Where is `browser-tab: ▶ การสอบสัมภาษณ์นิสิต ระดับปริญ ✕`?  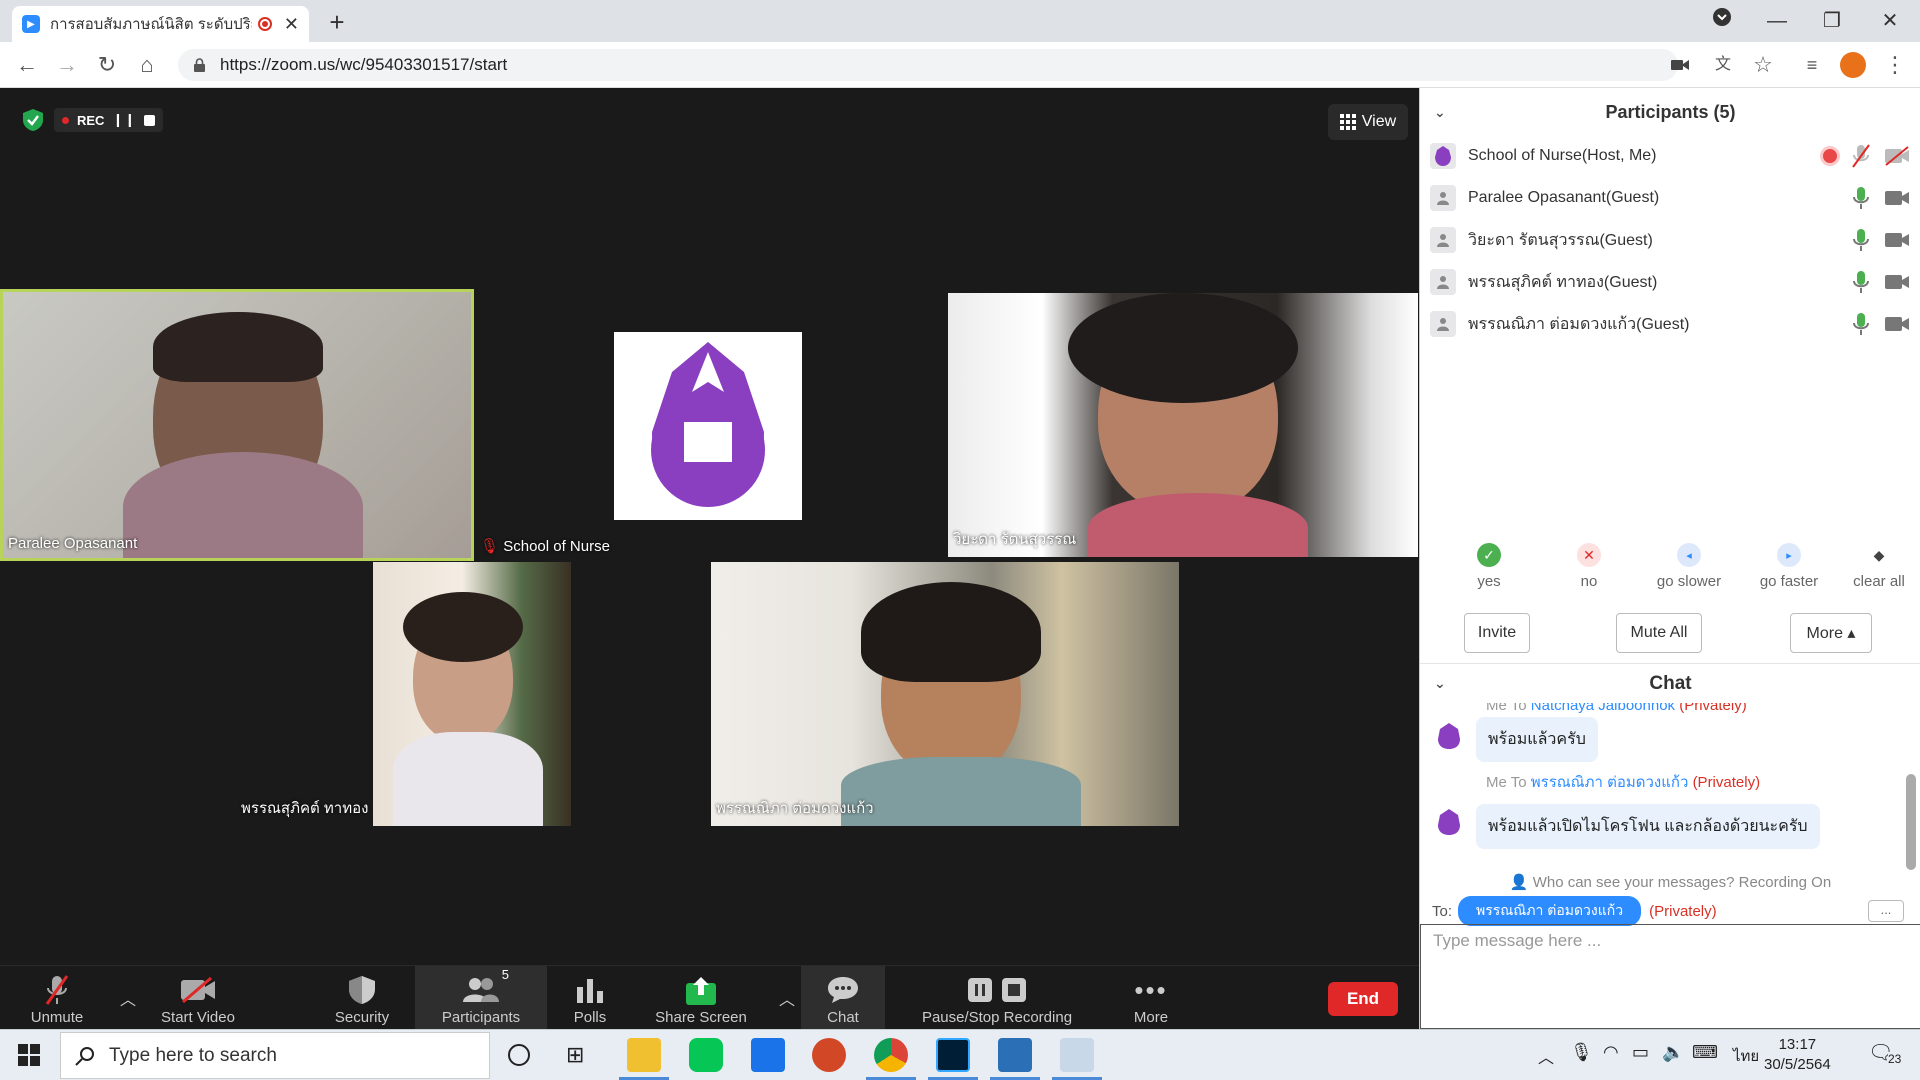 browser-tab: ▶ การสอบสัมภาษณ์นิสิต ระดับปริญ ✕ is located at coordinates (160, 24).